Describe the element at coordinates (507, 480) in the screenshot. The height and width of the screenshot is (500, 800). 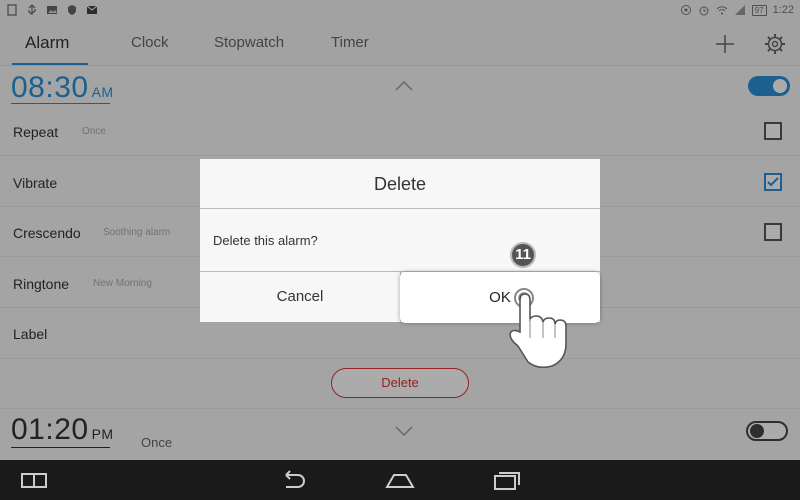
I see `recent-apps-icon` at that location.